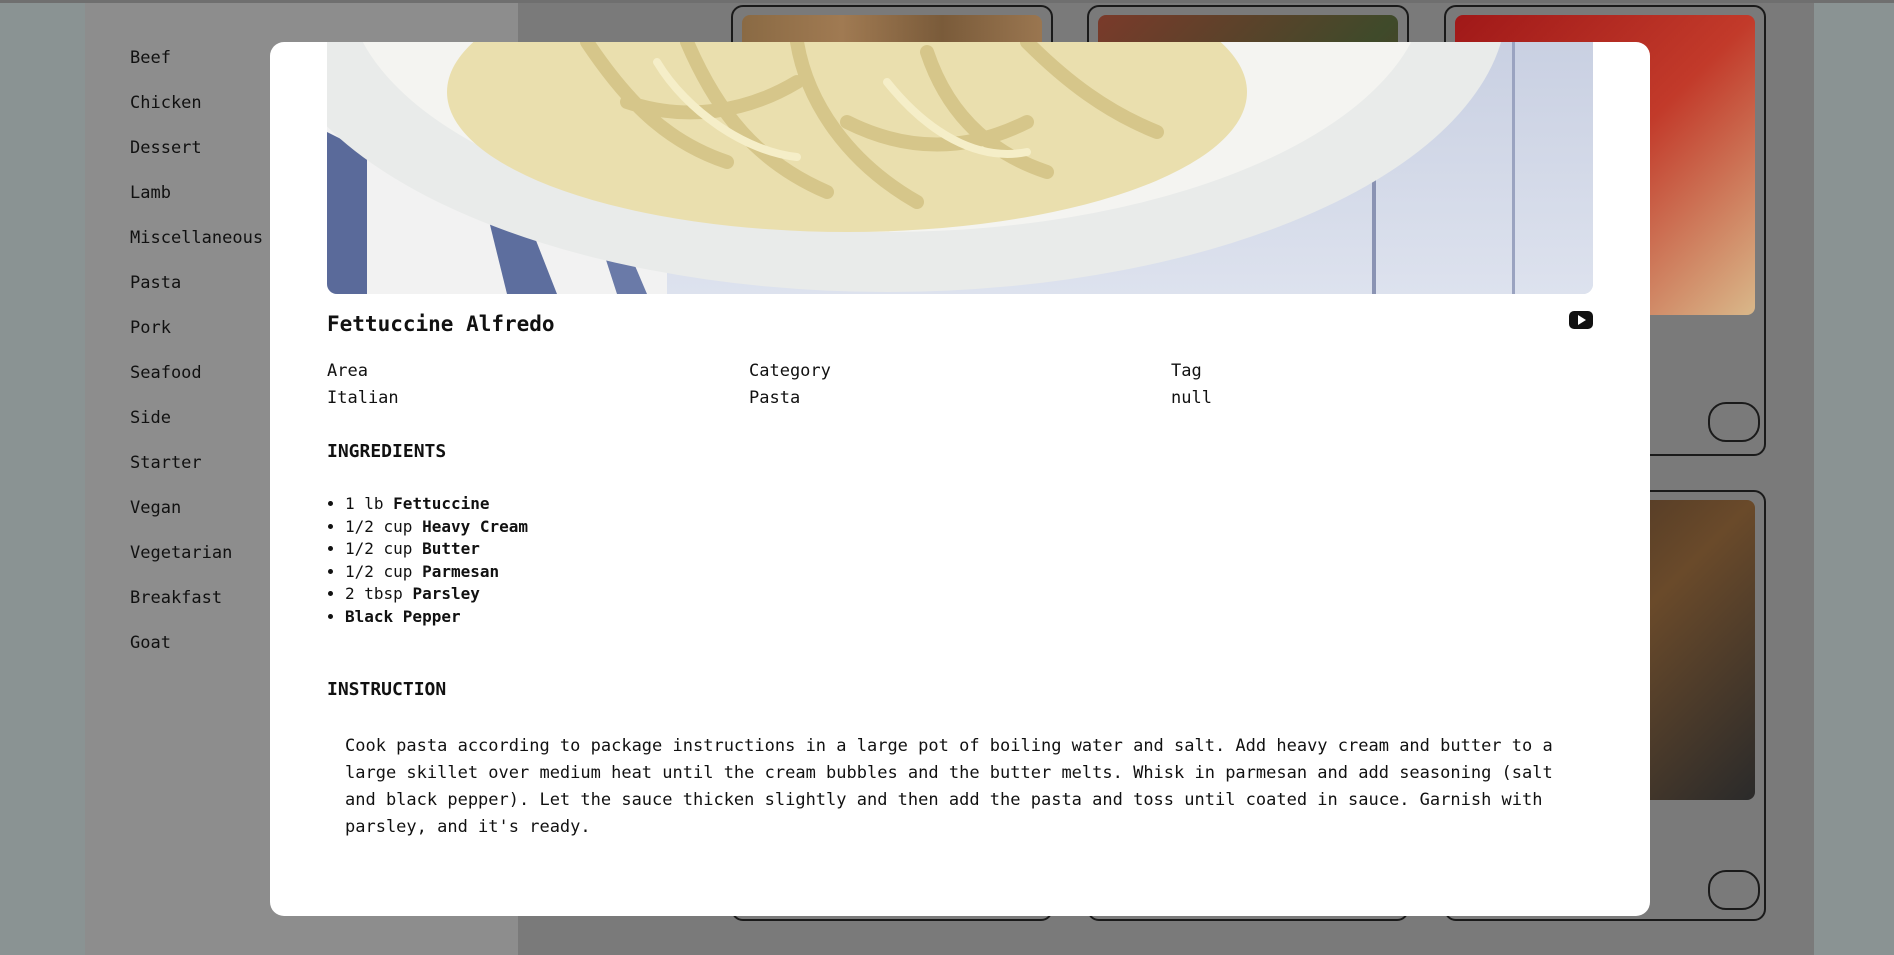 The height and width of the screenshot is (955, 1894). I want to click on ingredient-name: Butter, so click(451, 548).